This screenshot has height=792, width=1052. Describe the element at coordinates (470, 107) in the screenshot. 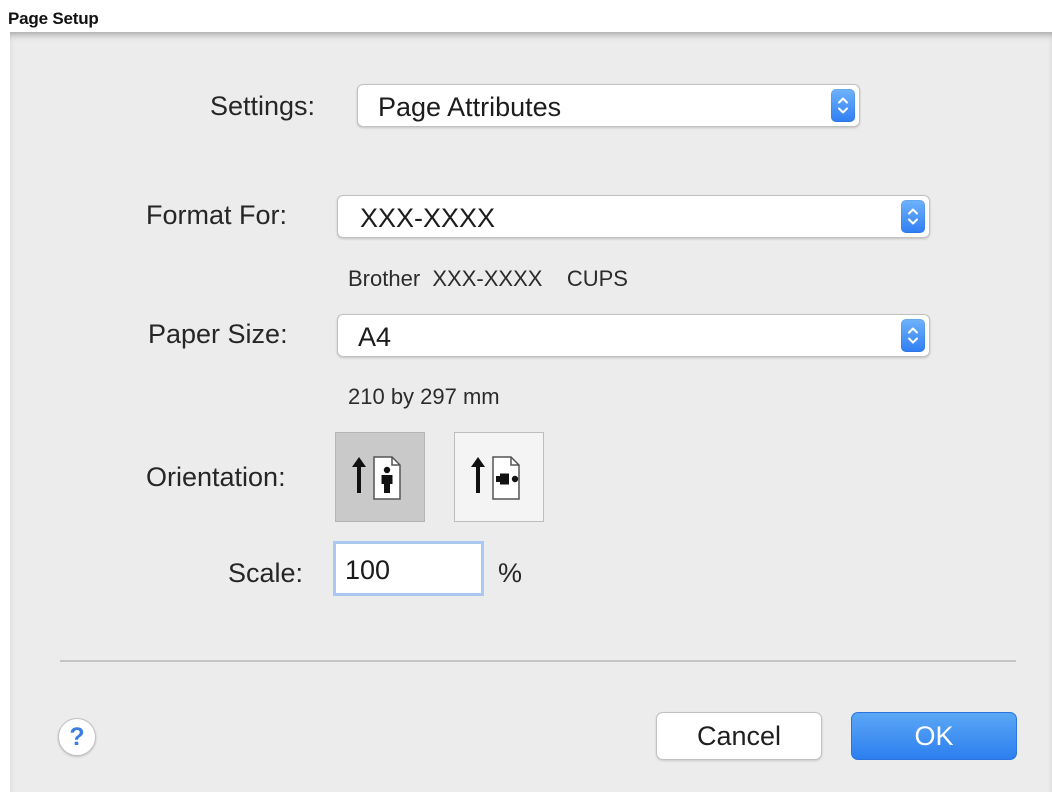

I see `settings-value: Page Attributes` at that location.